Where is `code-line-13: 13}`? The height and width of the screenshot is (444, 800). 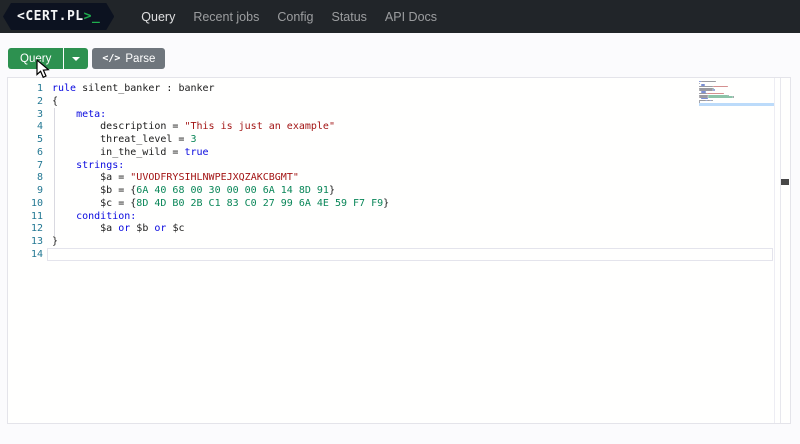 code-line-13: 13} is located at coordinates (399, 242).